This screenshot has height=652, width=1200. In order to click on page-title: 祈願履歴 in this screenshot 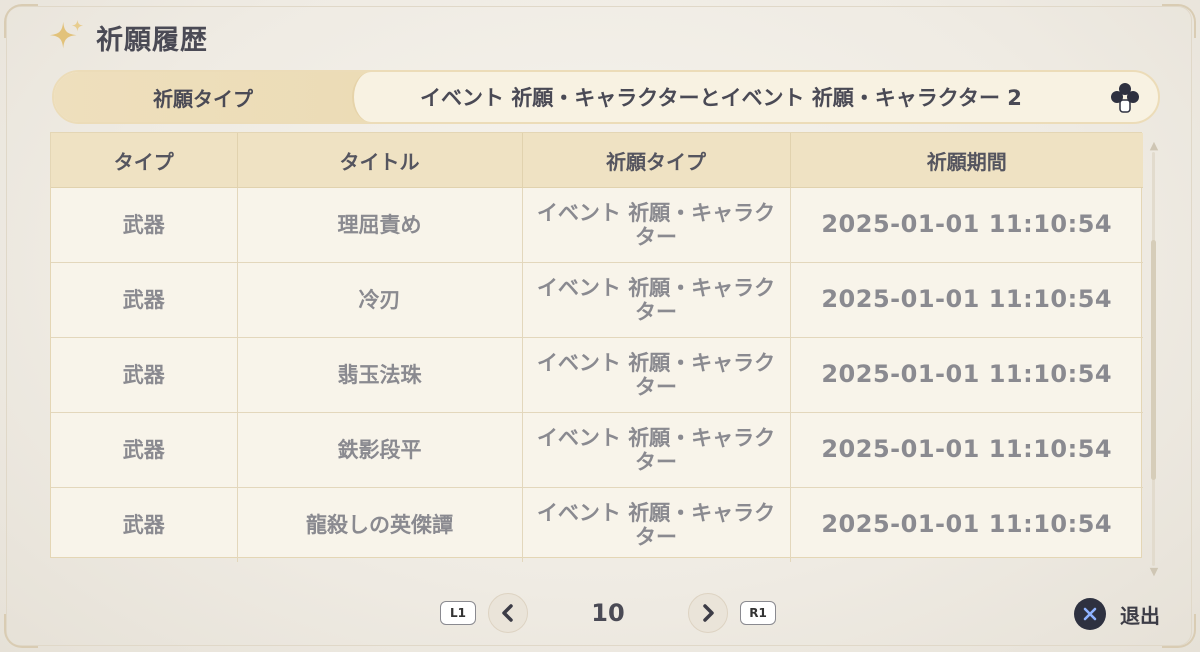, I will do `click(152, 40)`.